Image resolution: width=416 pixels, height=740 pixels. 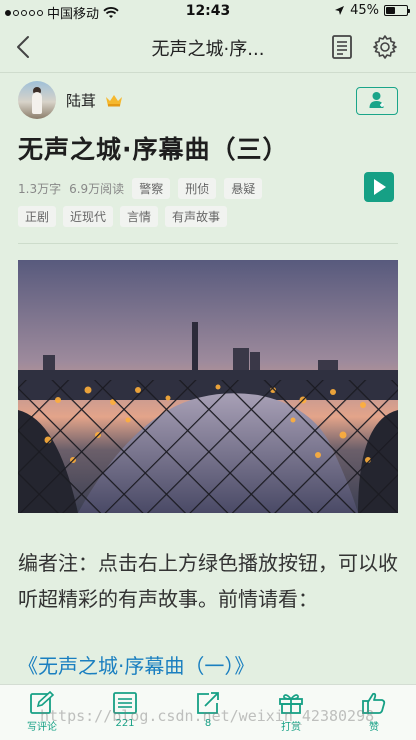 I want to click on word-count: 1.3万字, so click(x=40, y=189).